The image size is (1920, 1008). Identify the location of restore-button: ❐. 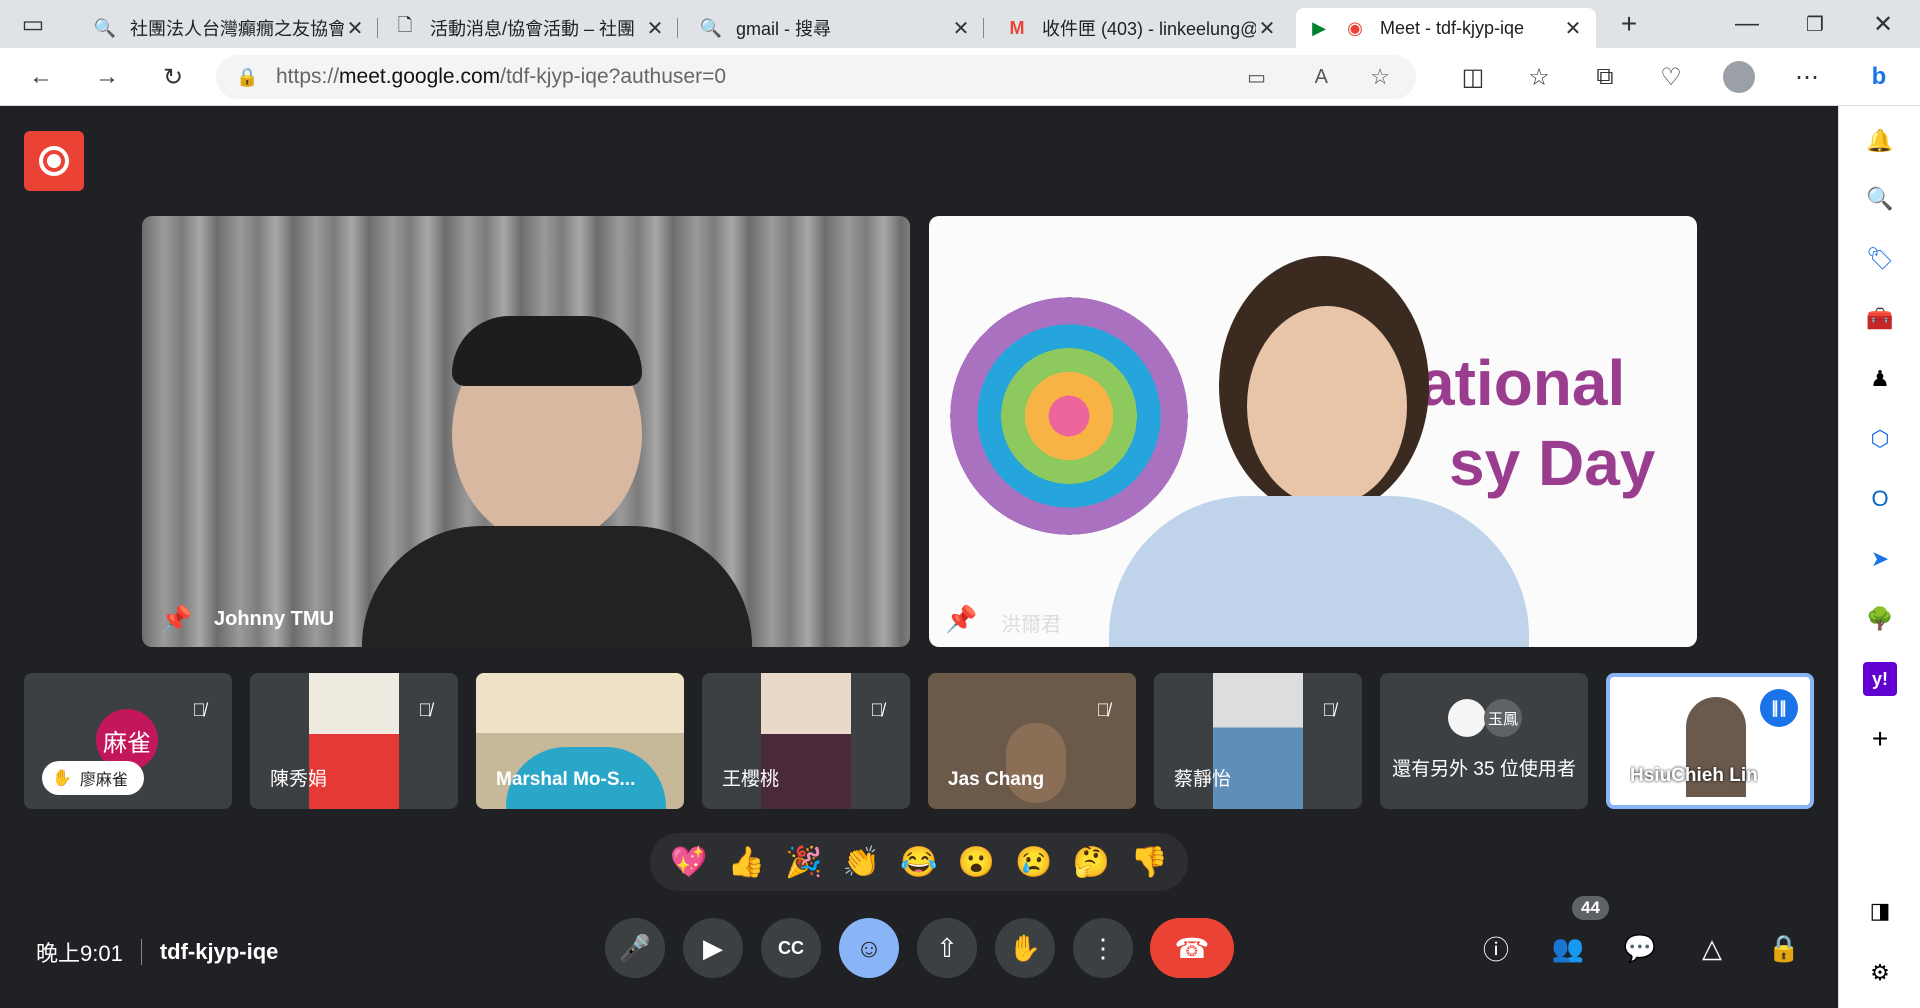
(1815, 24).